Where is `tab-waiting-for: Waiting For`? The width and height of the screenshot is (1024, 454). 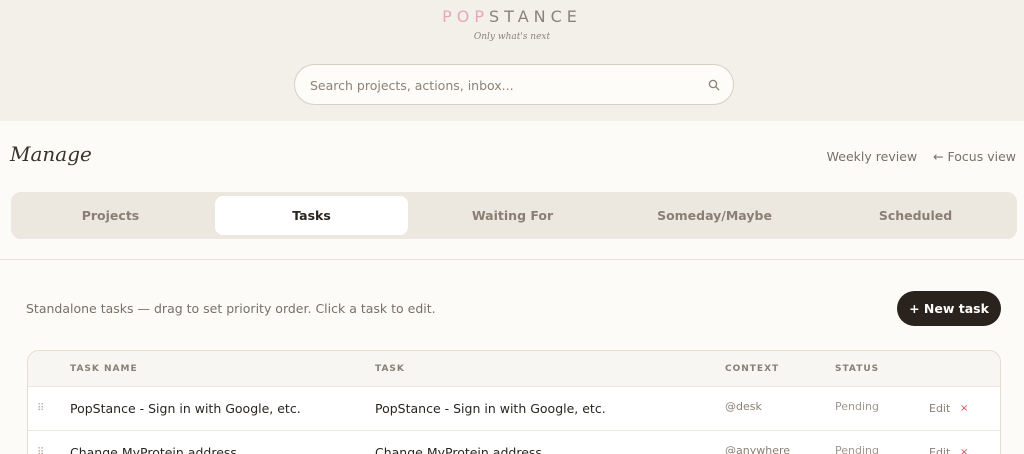 tab-waiting-for: Waiting For is located at coordinates (512, 215).